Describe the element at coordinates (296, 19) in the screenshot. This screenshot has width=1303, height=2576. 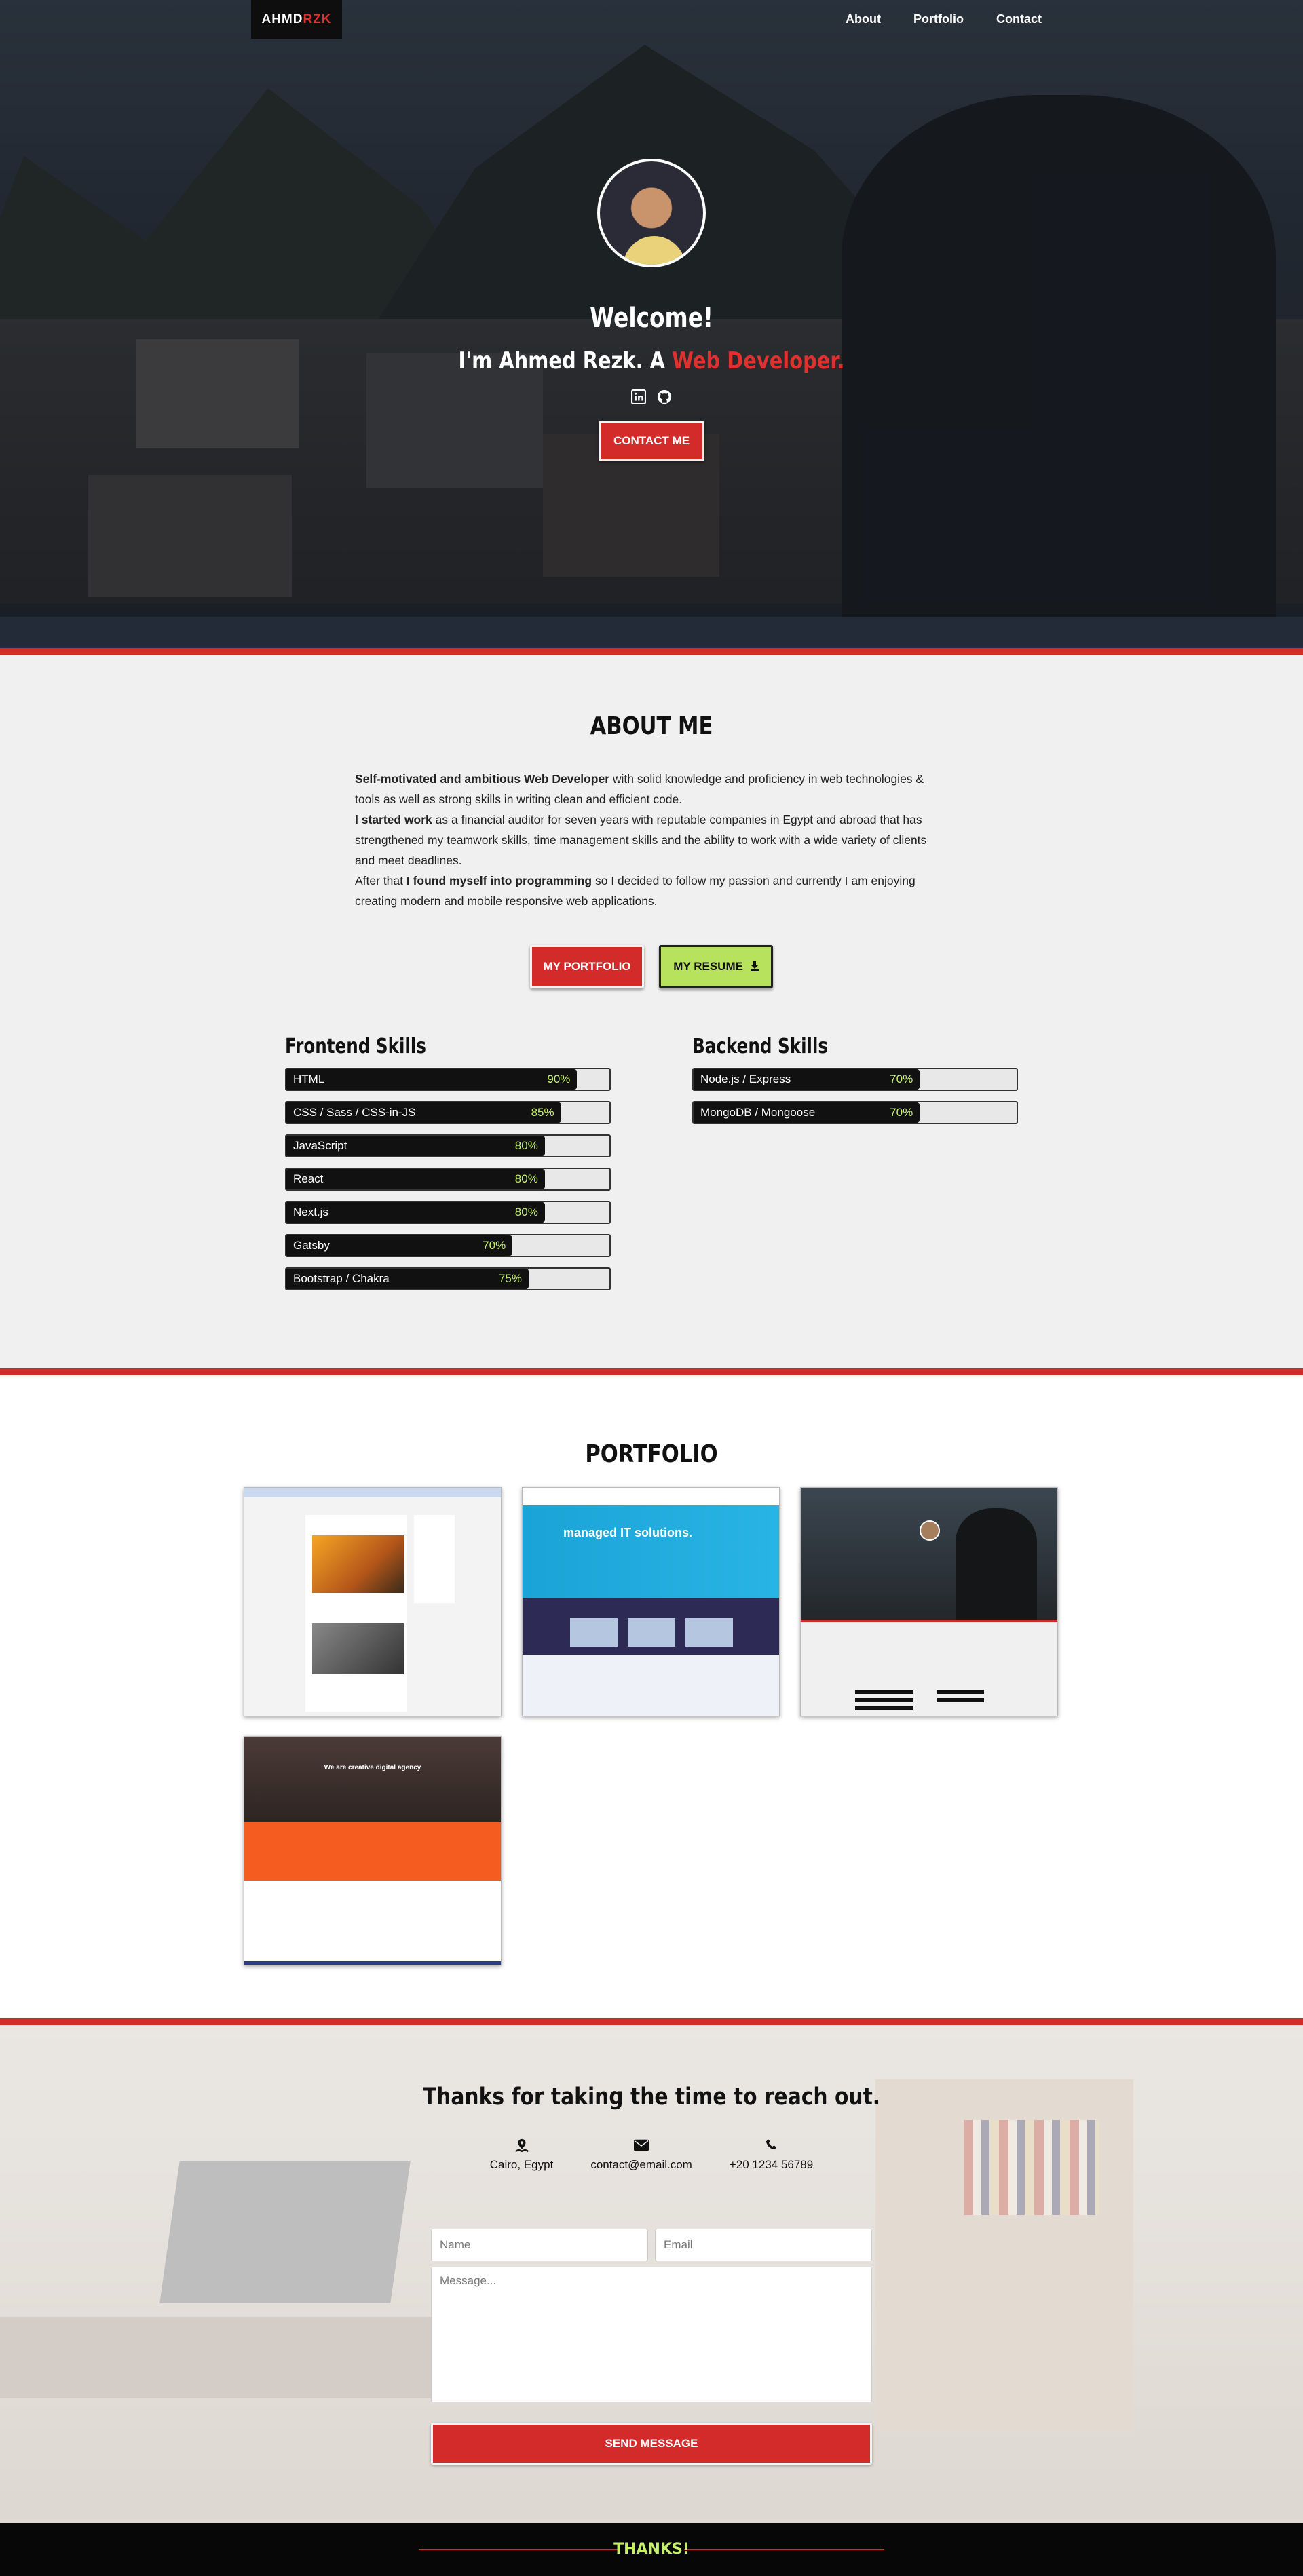
I see `logo: AHMD RZK` at that location.